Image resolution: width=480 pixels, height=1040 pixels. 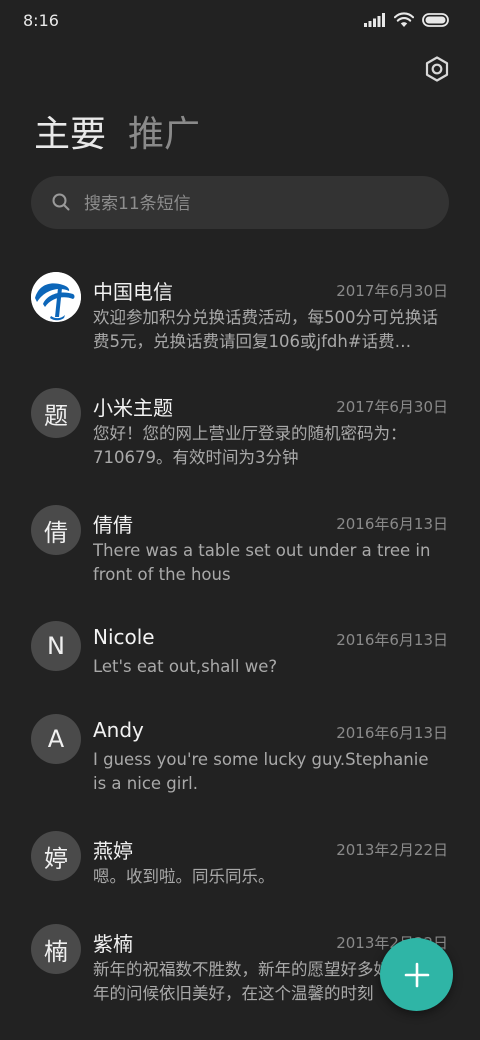 What do you see at coordinates (124, 637) in the screenshot?
I see `sender-name: Nicole` at bounding box center [124, 637].